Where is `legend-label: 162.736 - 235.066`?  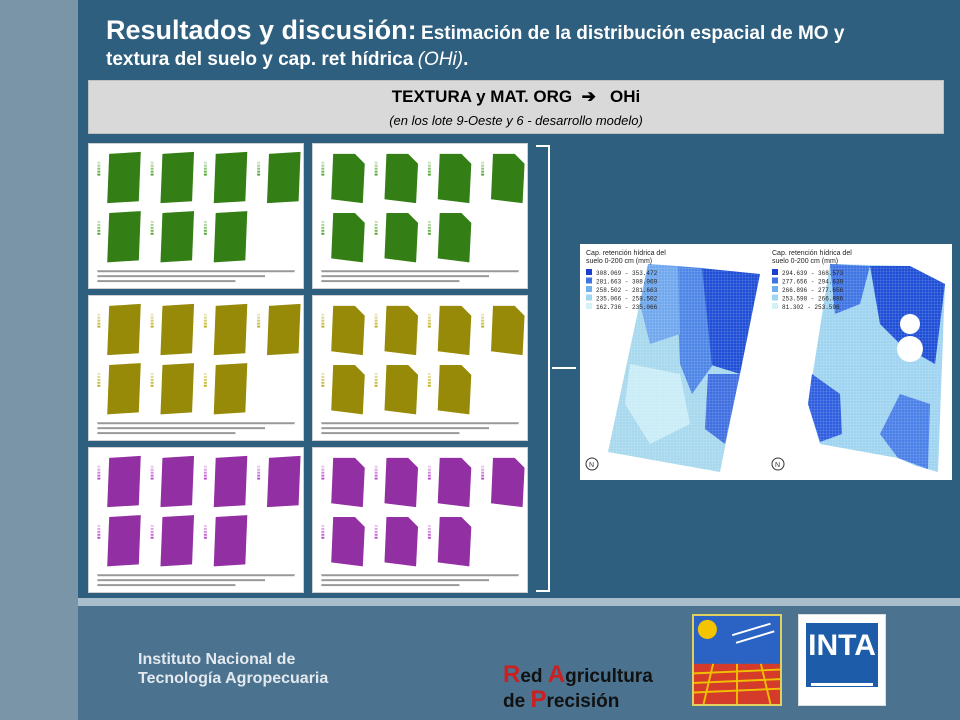
legend-label: 162.736 - 235.066 is located at coordinates (627, 307).